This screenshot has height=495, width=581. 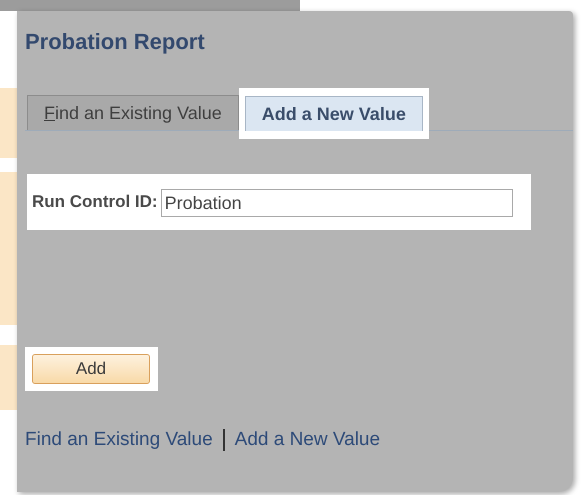 What do you see at coordinates (336, 203) in the screenshot?
I see `run-control-field: Probation` at bounding box center [336, 203].